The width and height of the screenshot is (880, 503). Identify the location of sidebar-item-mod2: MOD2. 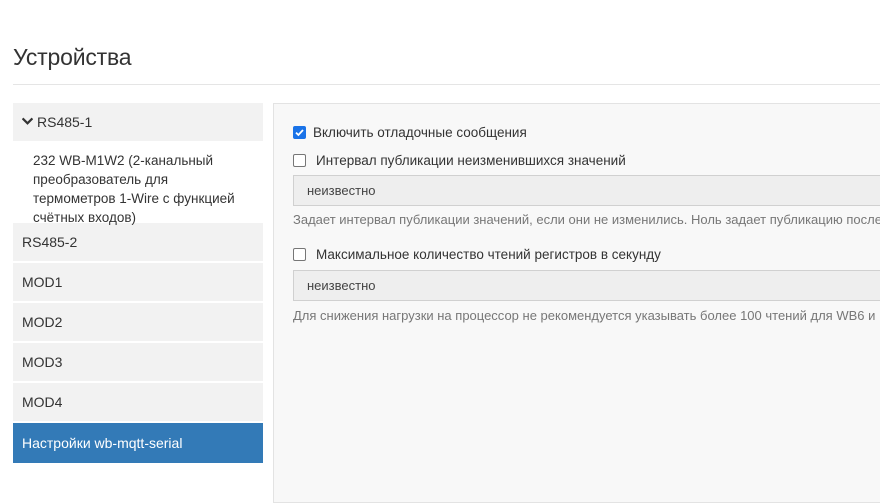
(138, 322).